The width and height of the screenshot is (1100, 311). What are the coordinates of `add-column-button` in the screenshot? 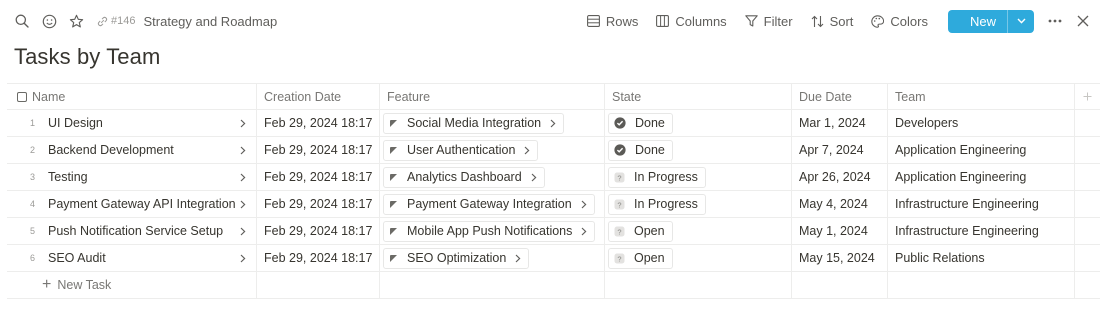 It's located at (1087, 96).